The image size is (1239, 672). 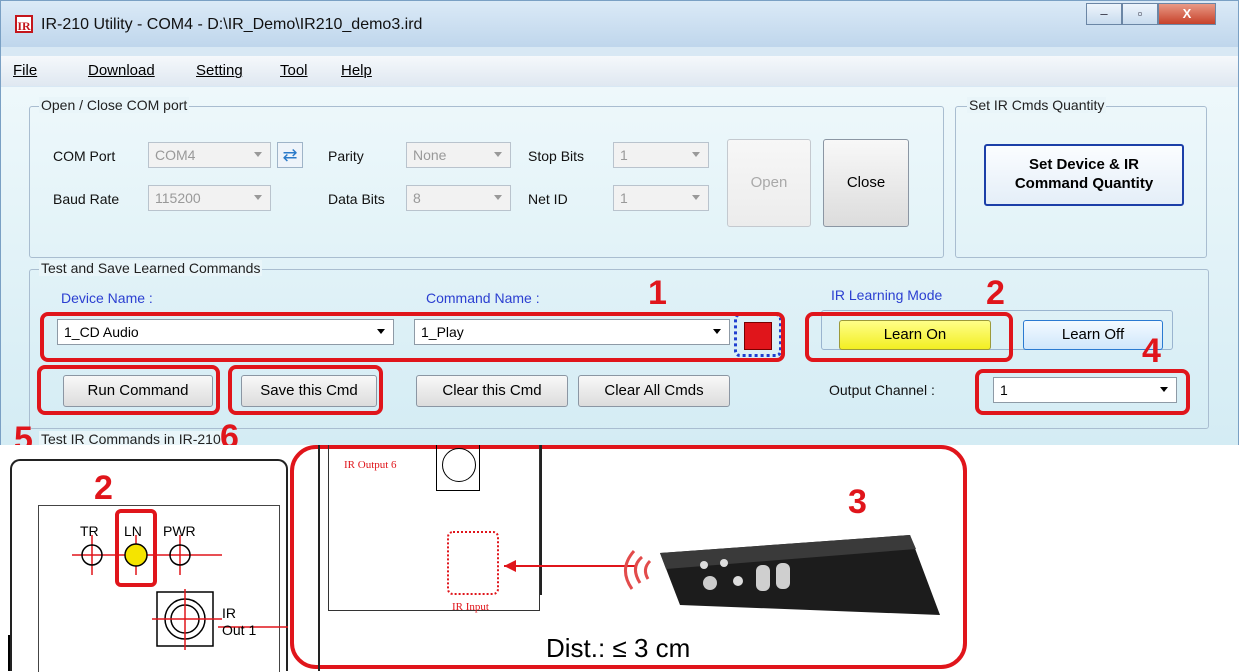 I want to click on open-port-button: Open, so click(x=769, y=183).